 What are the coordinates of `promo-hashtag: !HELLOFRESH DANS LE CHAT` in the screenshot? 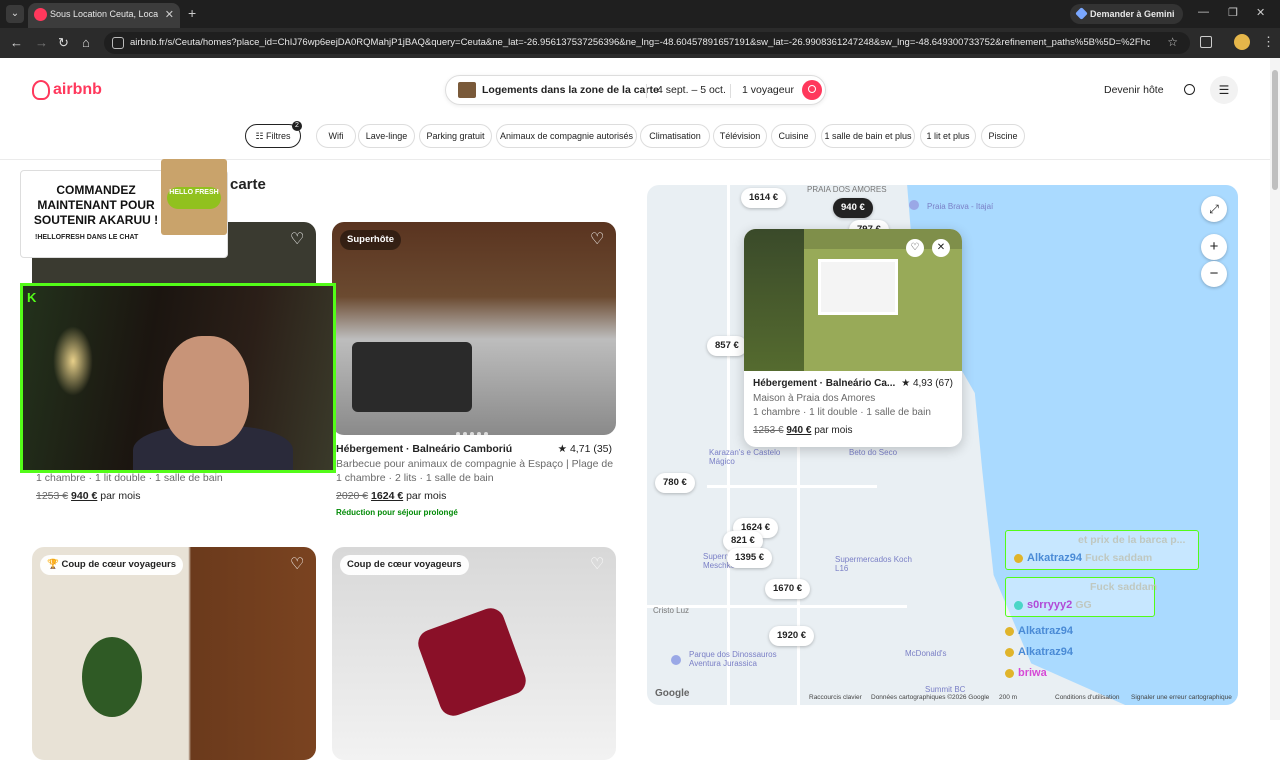 It's located at (87, 237).